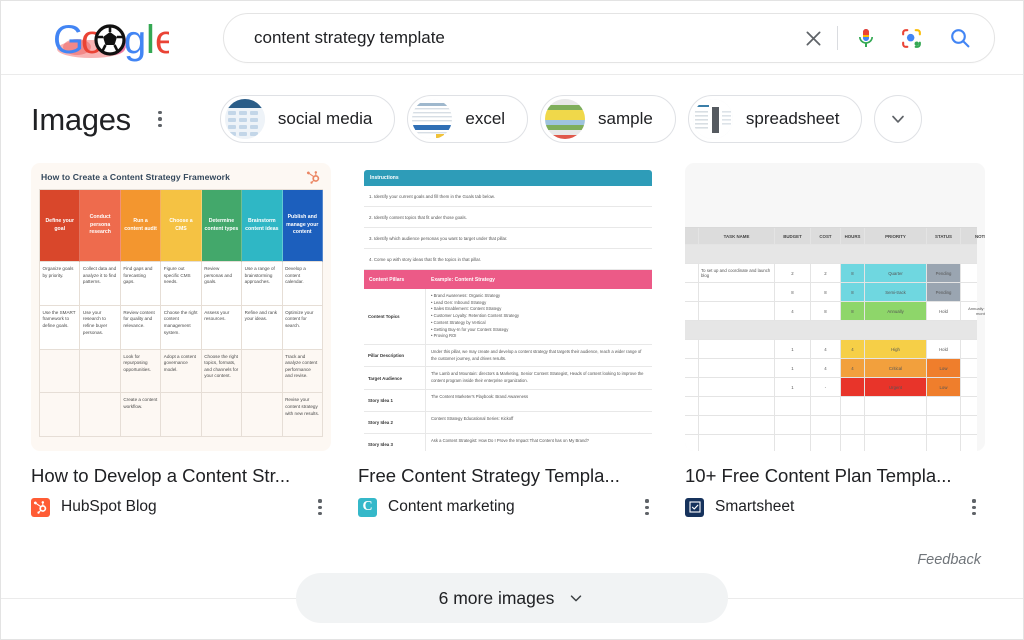 This screenshot has width=1024, height=640. What do you see at coordinates (896, 273) in the screenshot?
I see `smartsheet-cell: Quarter` at bounding box center [896, 273].